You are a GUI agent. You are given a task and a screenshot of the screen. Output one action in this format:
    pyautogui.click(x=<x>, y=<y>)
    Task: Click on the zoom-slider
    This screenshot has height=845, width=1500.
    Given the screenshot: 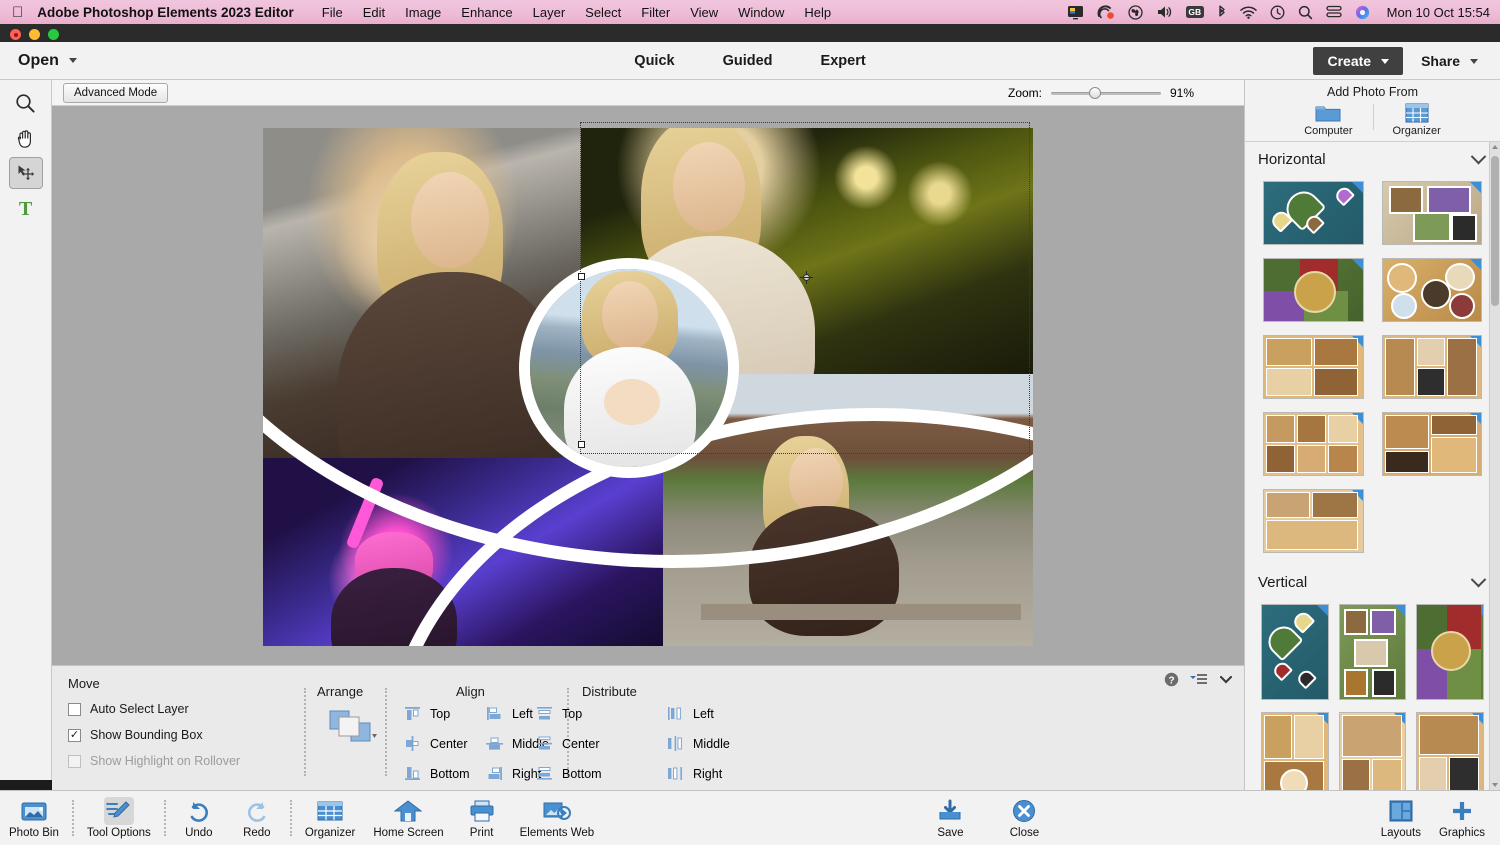 What is the action you would take?
    pyautogui.click(x=1106, y=92)
    